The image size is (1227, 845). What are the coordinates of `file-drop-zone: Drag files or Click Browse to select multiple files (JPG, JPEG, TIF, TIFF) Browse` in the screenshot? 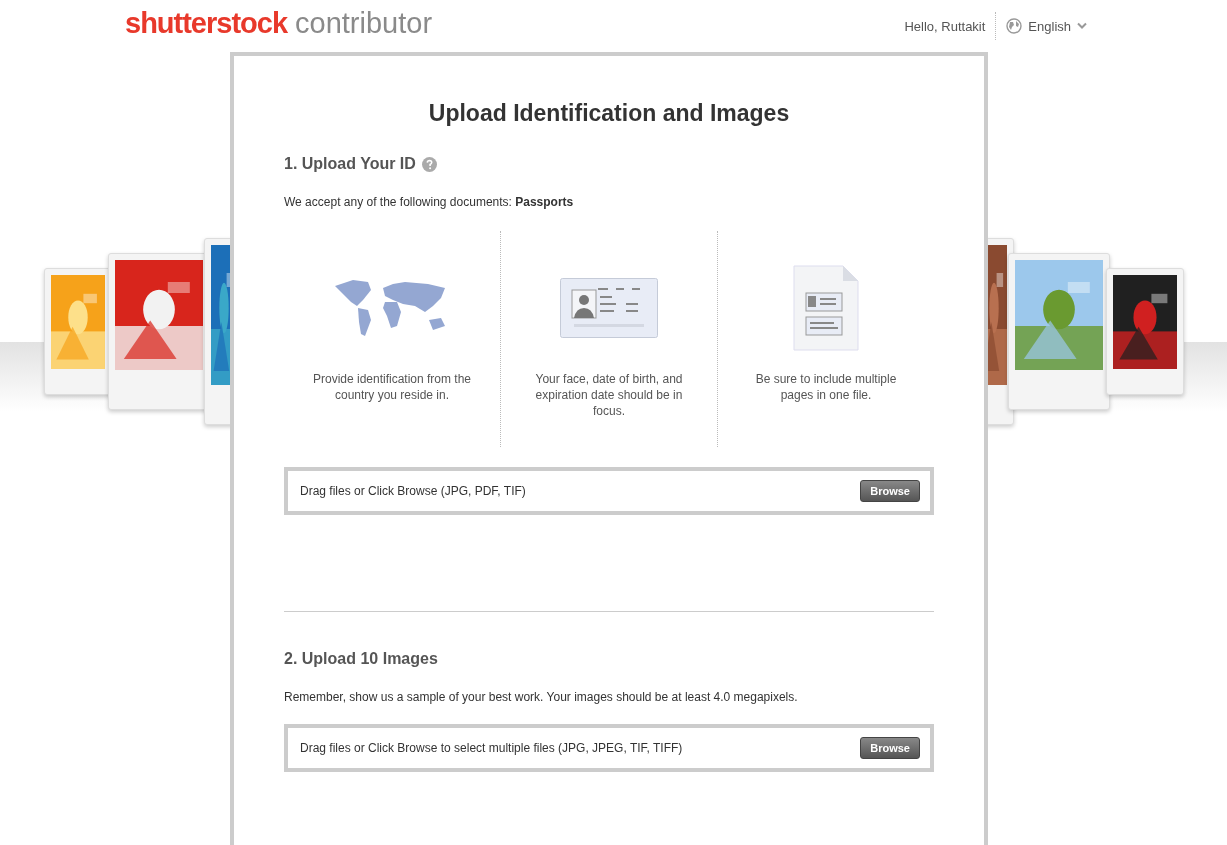 It's located at (609, 748).